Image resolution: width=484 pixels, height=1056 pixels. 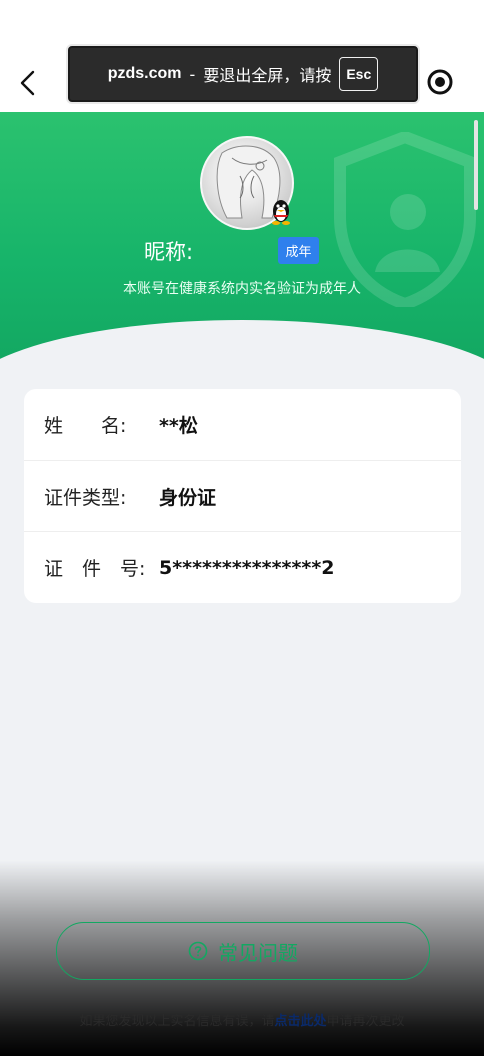 I want to click on scrollbar, so click(x=476, y=165).